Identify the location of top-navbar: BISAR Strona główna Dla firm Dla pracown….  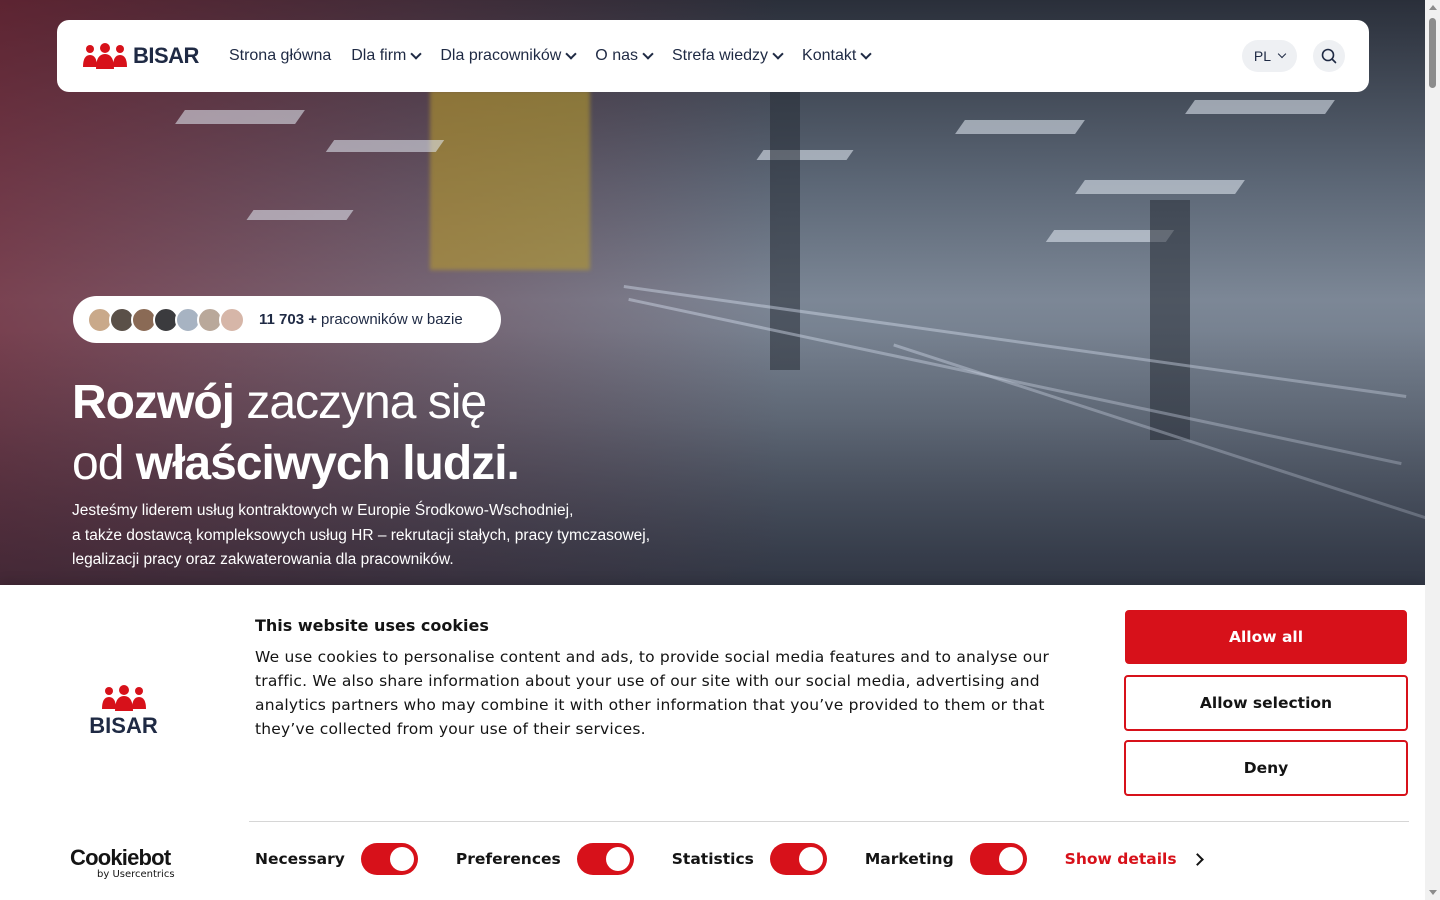
(713, 56).